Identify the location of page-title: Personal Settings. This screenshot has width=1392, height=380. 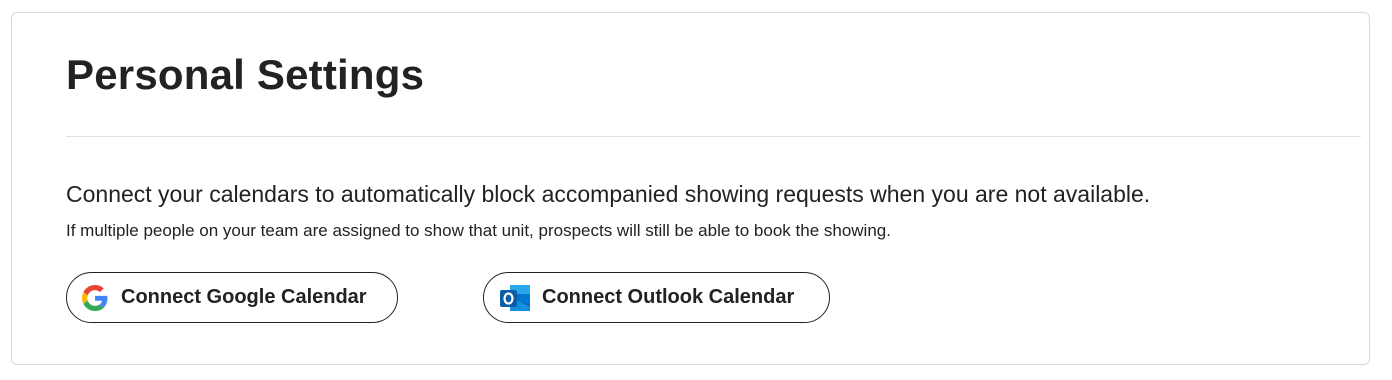
(245, 74).